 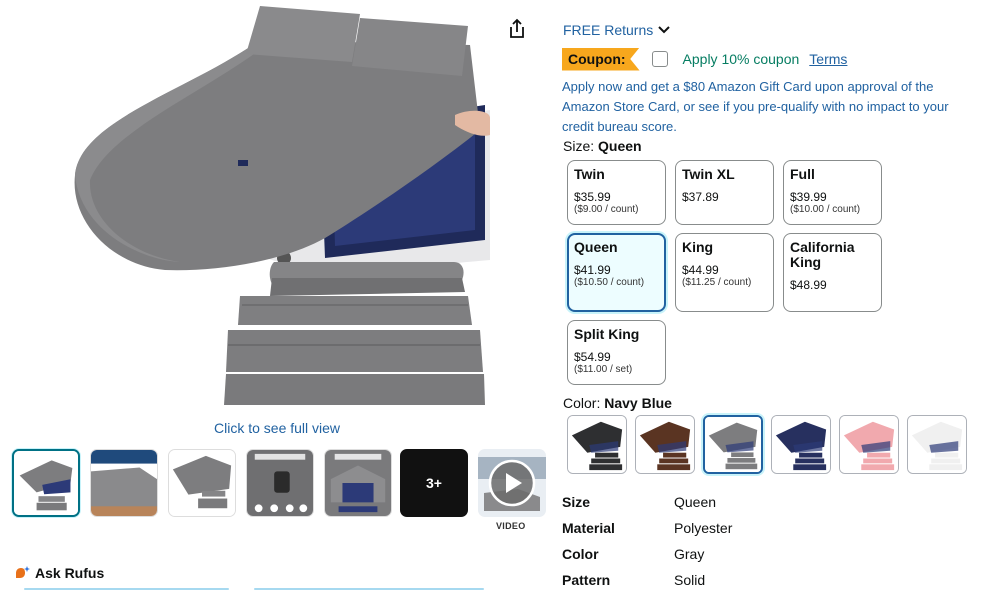 What do you see at coordinates (724, 272) in the screenshot?
I see `size-option-king: King $44.99 ($11.25 / count)` at bounding box center [724, 272].